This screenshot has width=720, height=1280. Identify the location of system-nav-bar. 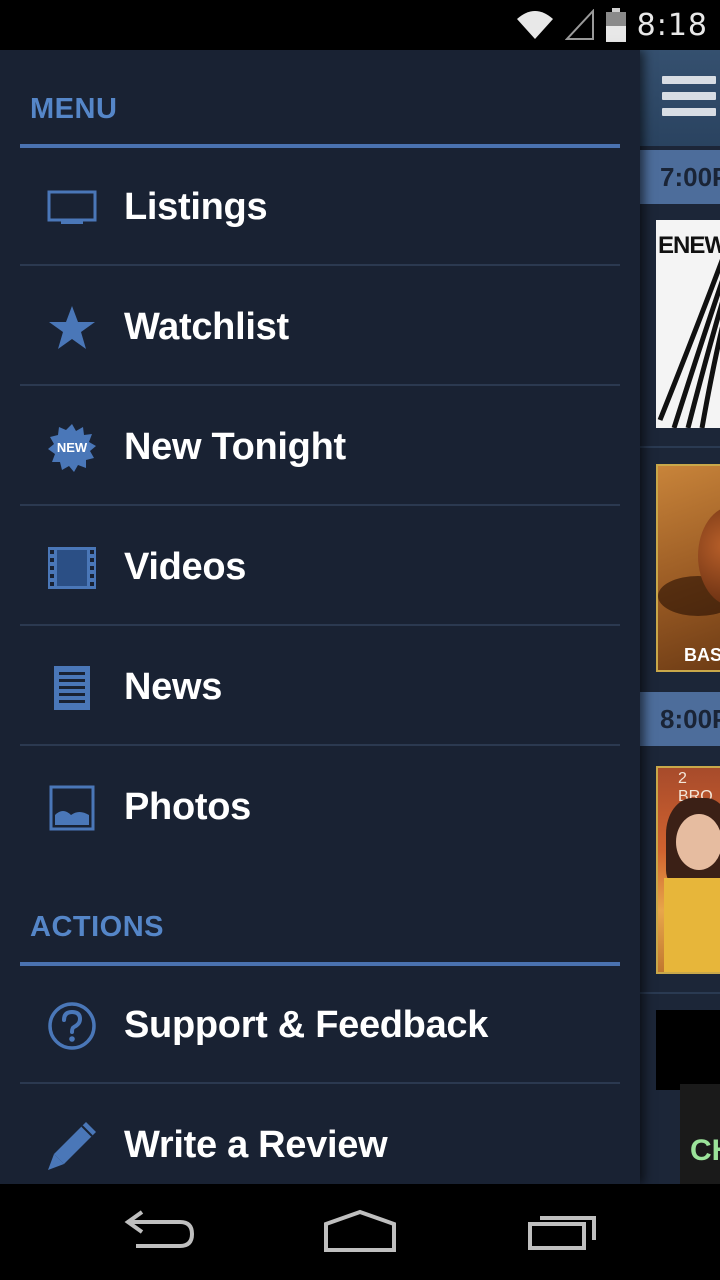
(360, 1232).